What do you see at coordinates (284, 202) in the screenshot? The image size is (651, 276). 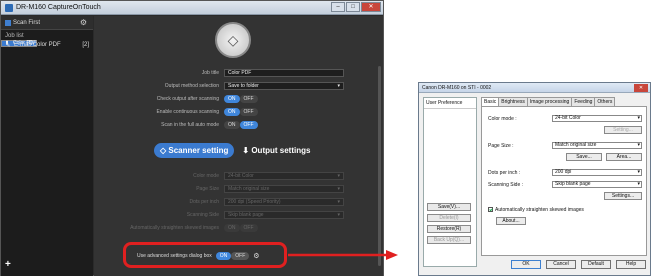 I see `dpi-select: 200 dpi (Speed Priority) ▾` at bounding box center [284, 202].